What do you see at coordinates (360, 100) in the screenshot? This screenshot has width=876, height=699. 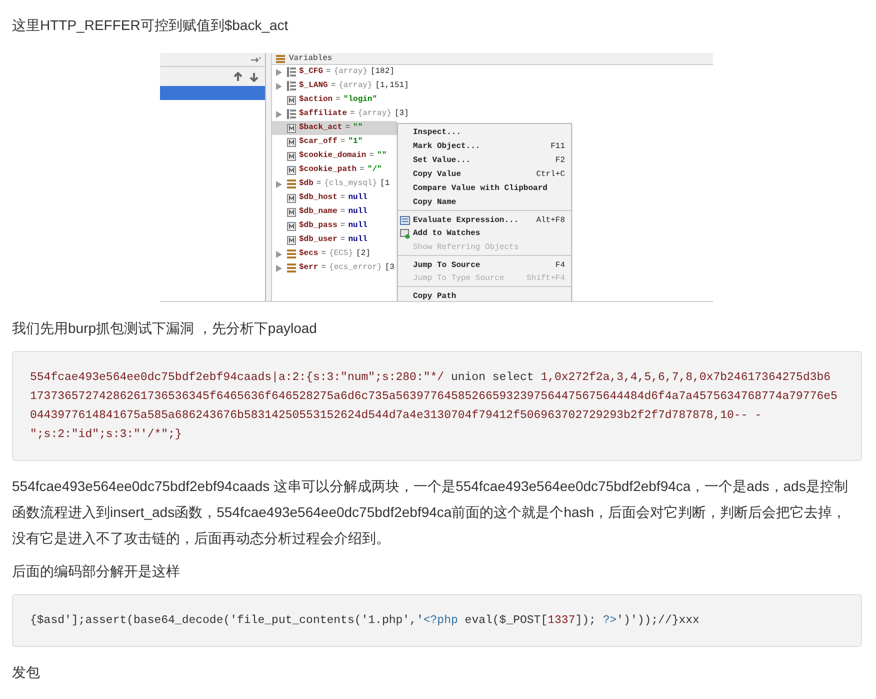 I see `variable-value: "login"` at bounding box center [360, 100].